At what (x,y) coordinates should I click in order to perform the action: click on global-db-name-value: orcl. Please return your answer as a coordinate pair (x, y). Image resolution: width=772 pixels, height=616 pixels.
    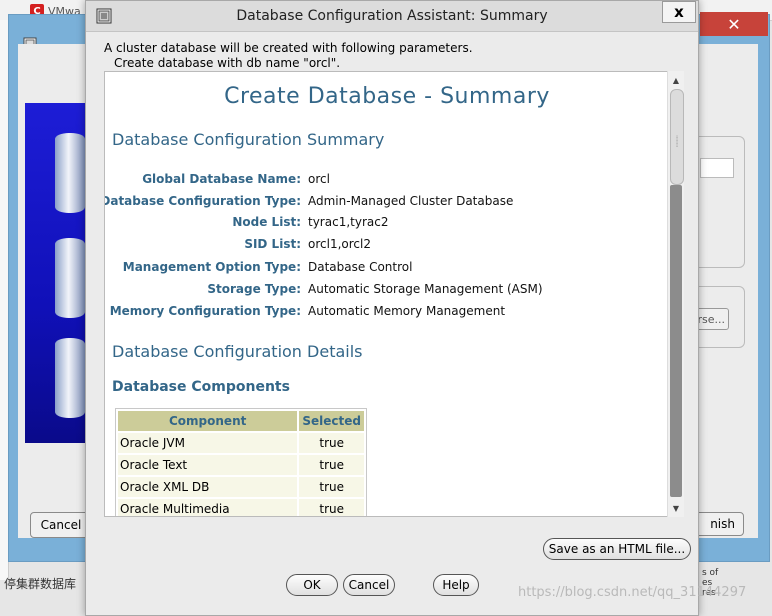
    Looking at the image, I should click on (319, 179).